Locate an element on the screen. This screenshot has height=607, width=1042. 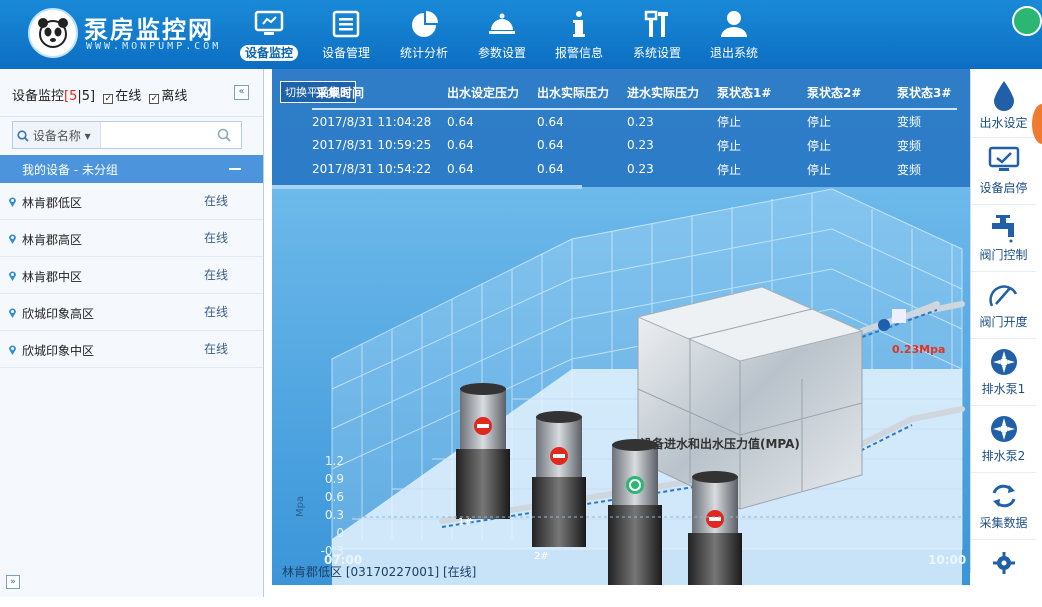
expand-panel-button: » is located at coordinates (13, 582).